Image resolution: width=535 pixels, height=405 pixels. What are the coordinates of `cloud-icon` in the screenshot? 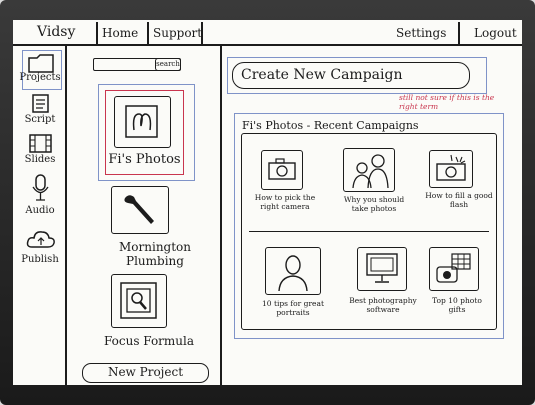 It's located at (40, 239).